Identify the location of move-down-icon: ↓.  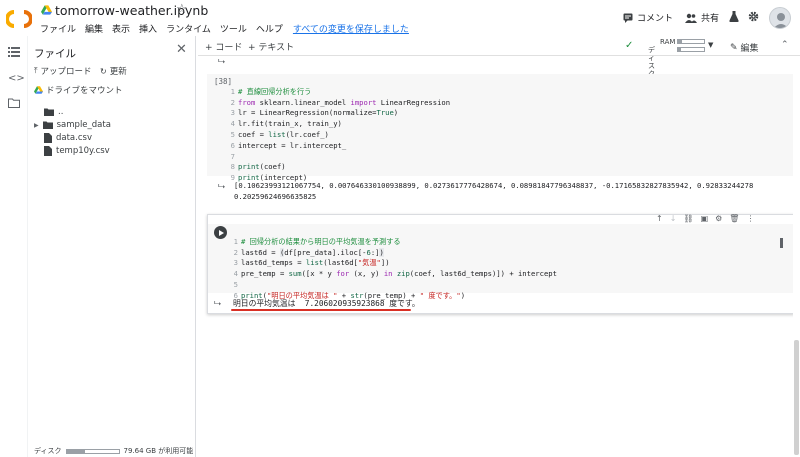
(673, 218).